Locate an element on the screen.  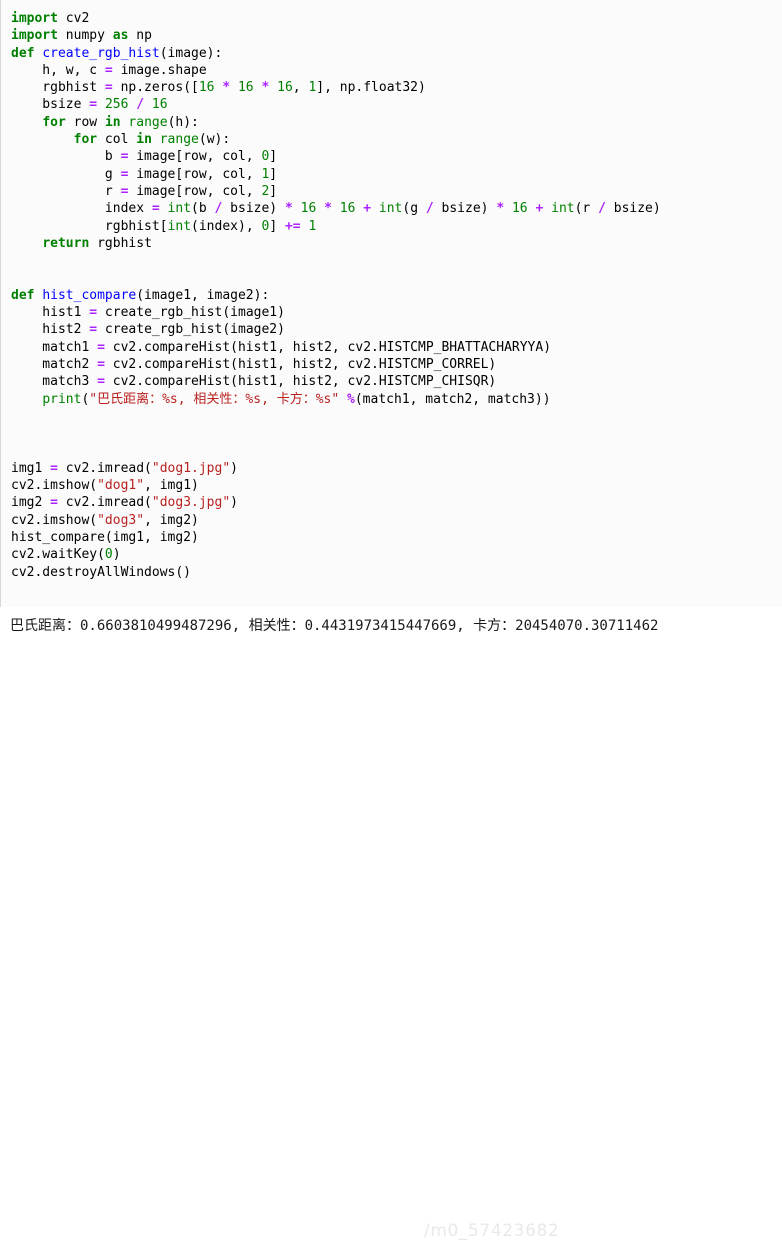
code-token: h, w, c is located at coordinates (58, 70).